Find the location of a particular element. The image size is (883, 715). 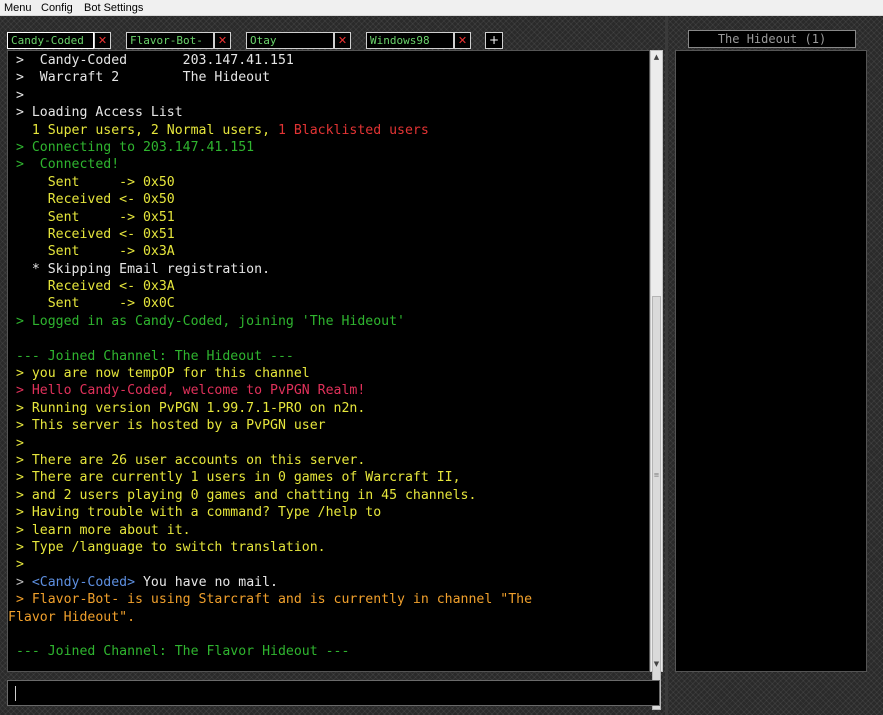

chat-segment: > Candy-Coded 203.147.41.151 is located at coordinates (151, 60).